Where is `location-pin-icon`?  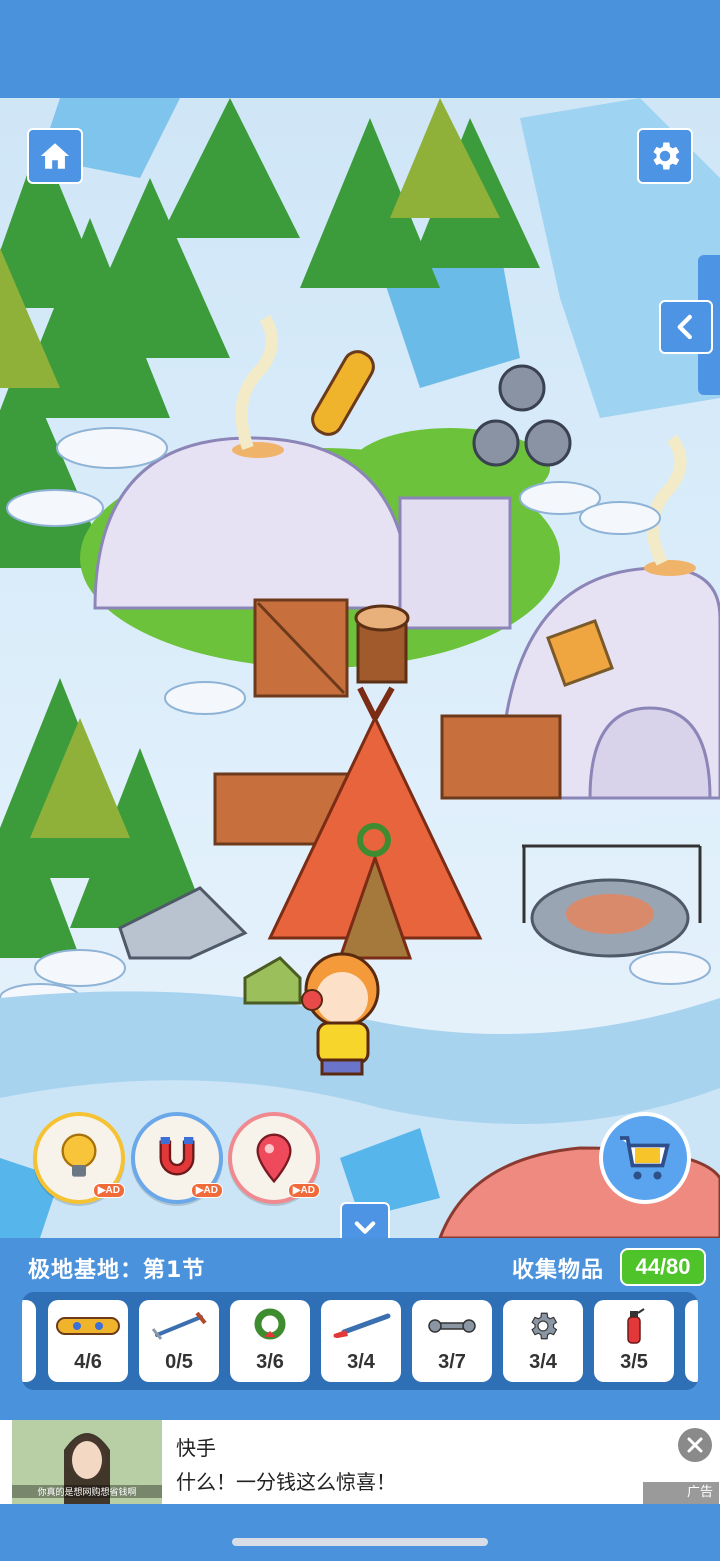 location-pin-icon is located at coordinates (274, 1158).